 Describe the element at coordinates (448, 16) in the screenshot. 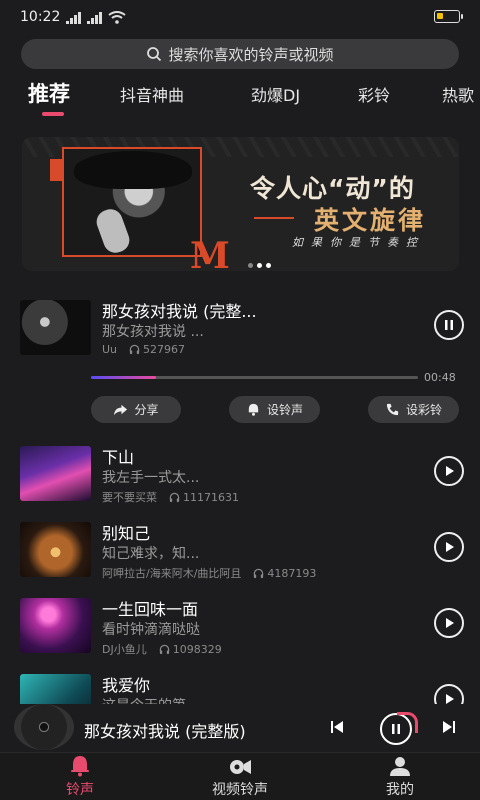

I see `battery-icon` at that location.